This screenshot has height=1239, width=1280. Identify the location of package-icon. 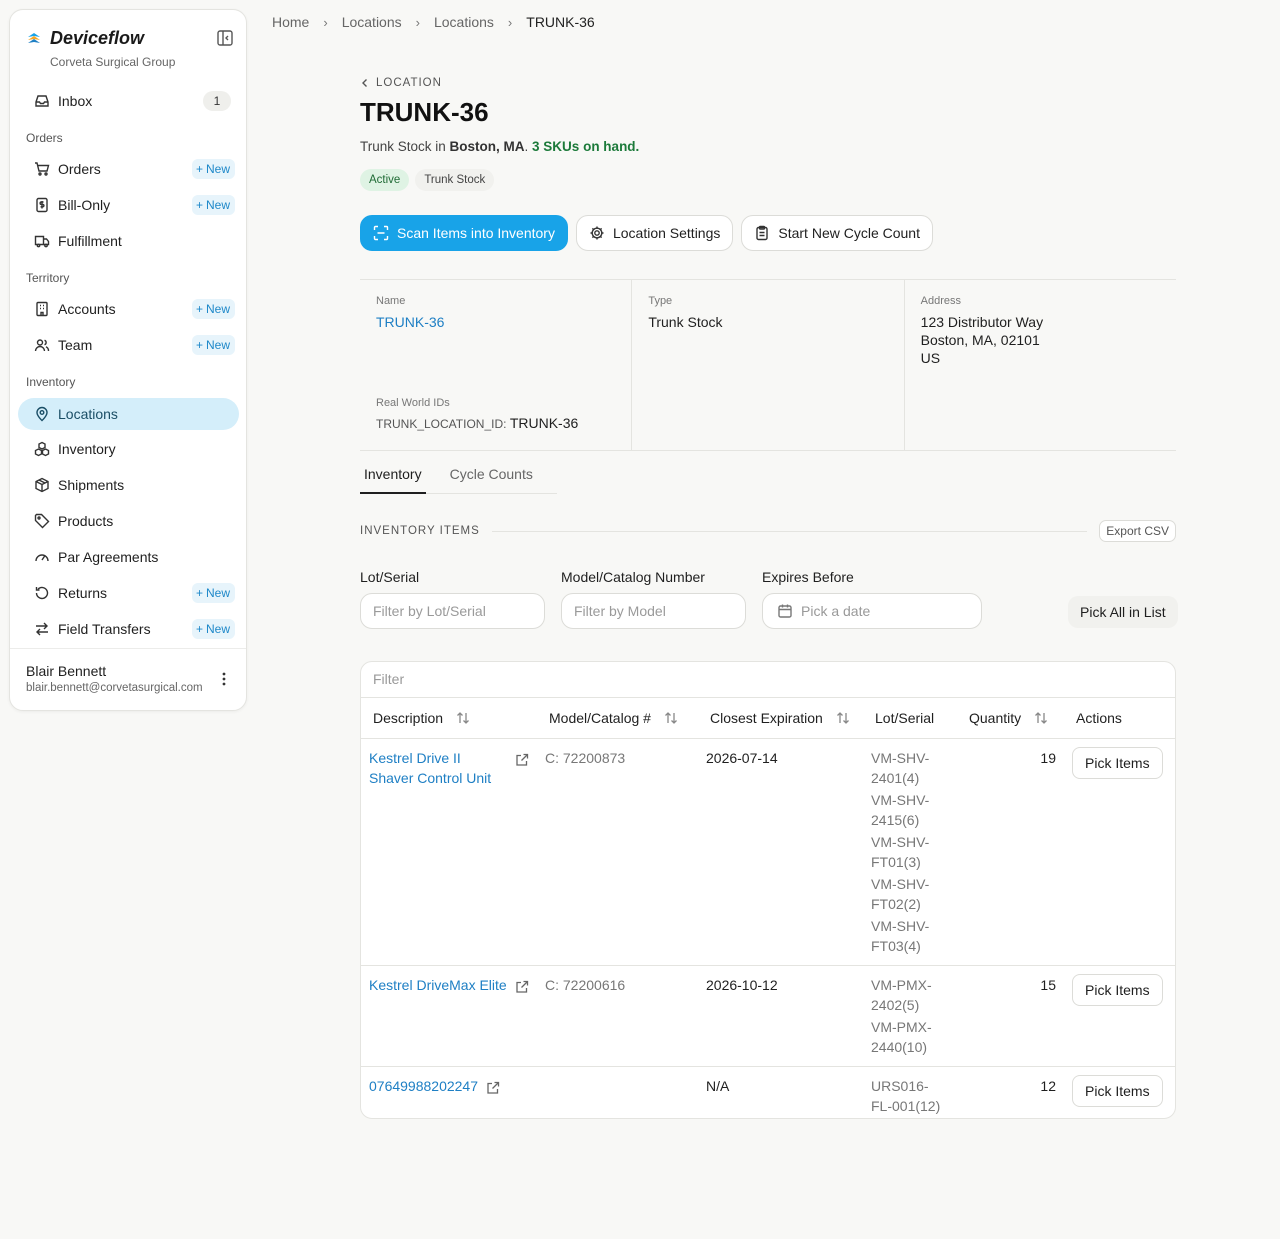
(42, 485).